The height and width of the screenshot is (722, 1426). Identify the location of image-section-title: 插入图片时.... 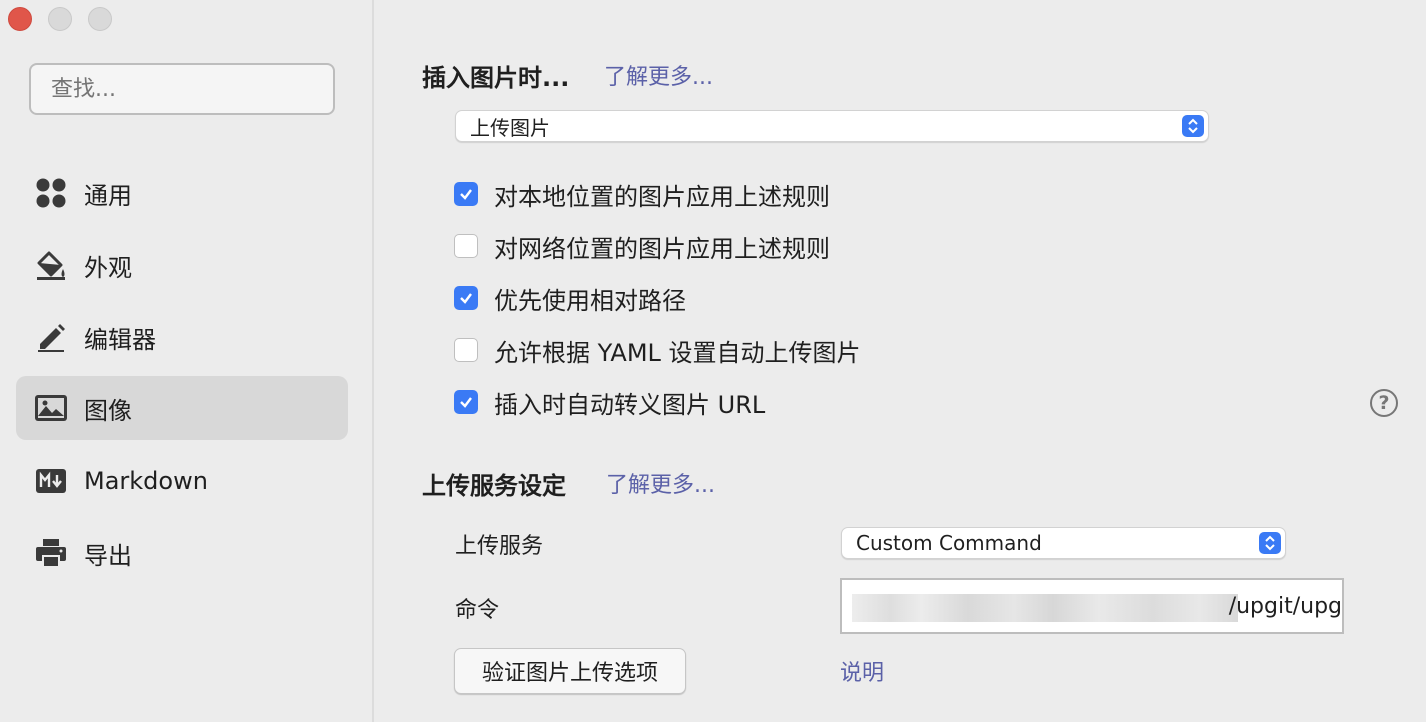
(496, 78).